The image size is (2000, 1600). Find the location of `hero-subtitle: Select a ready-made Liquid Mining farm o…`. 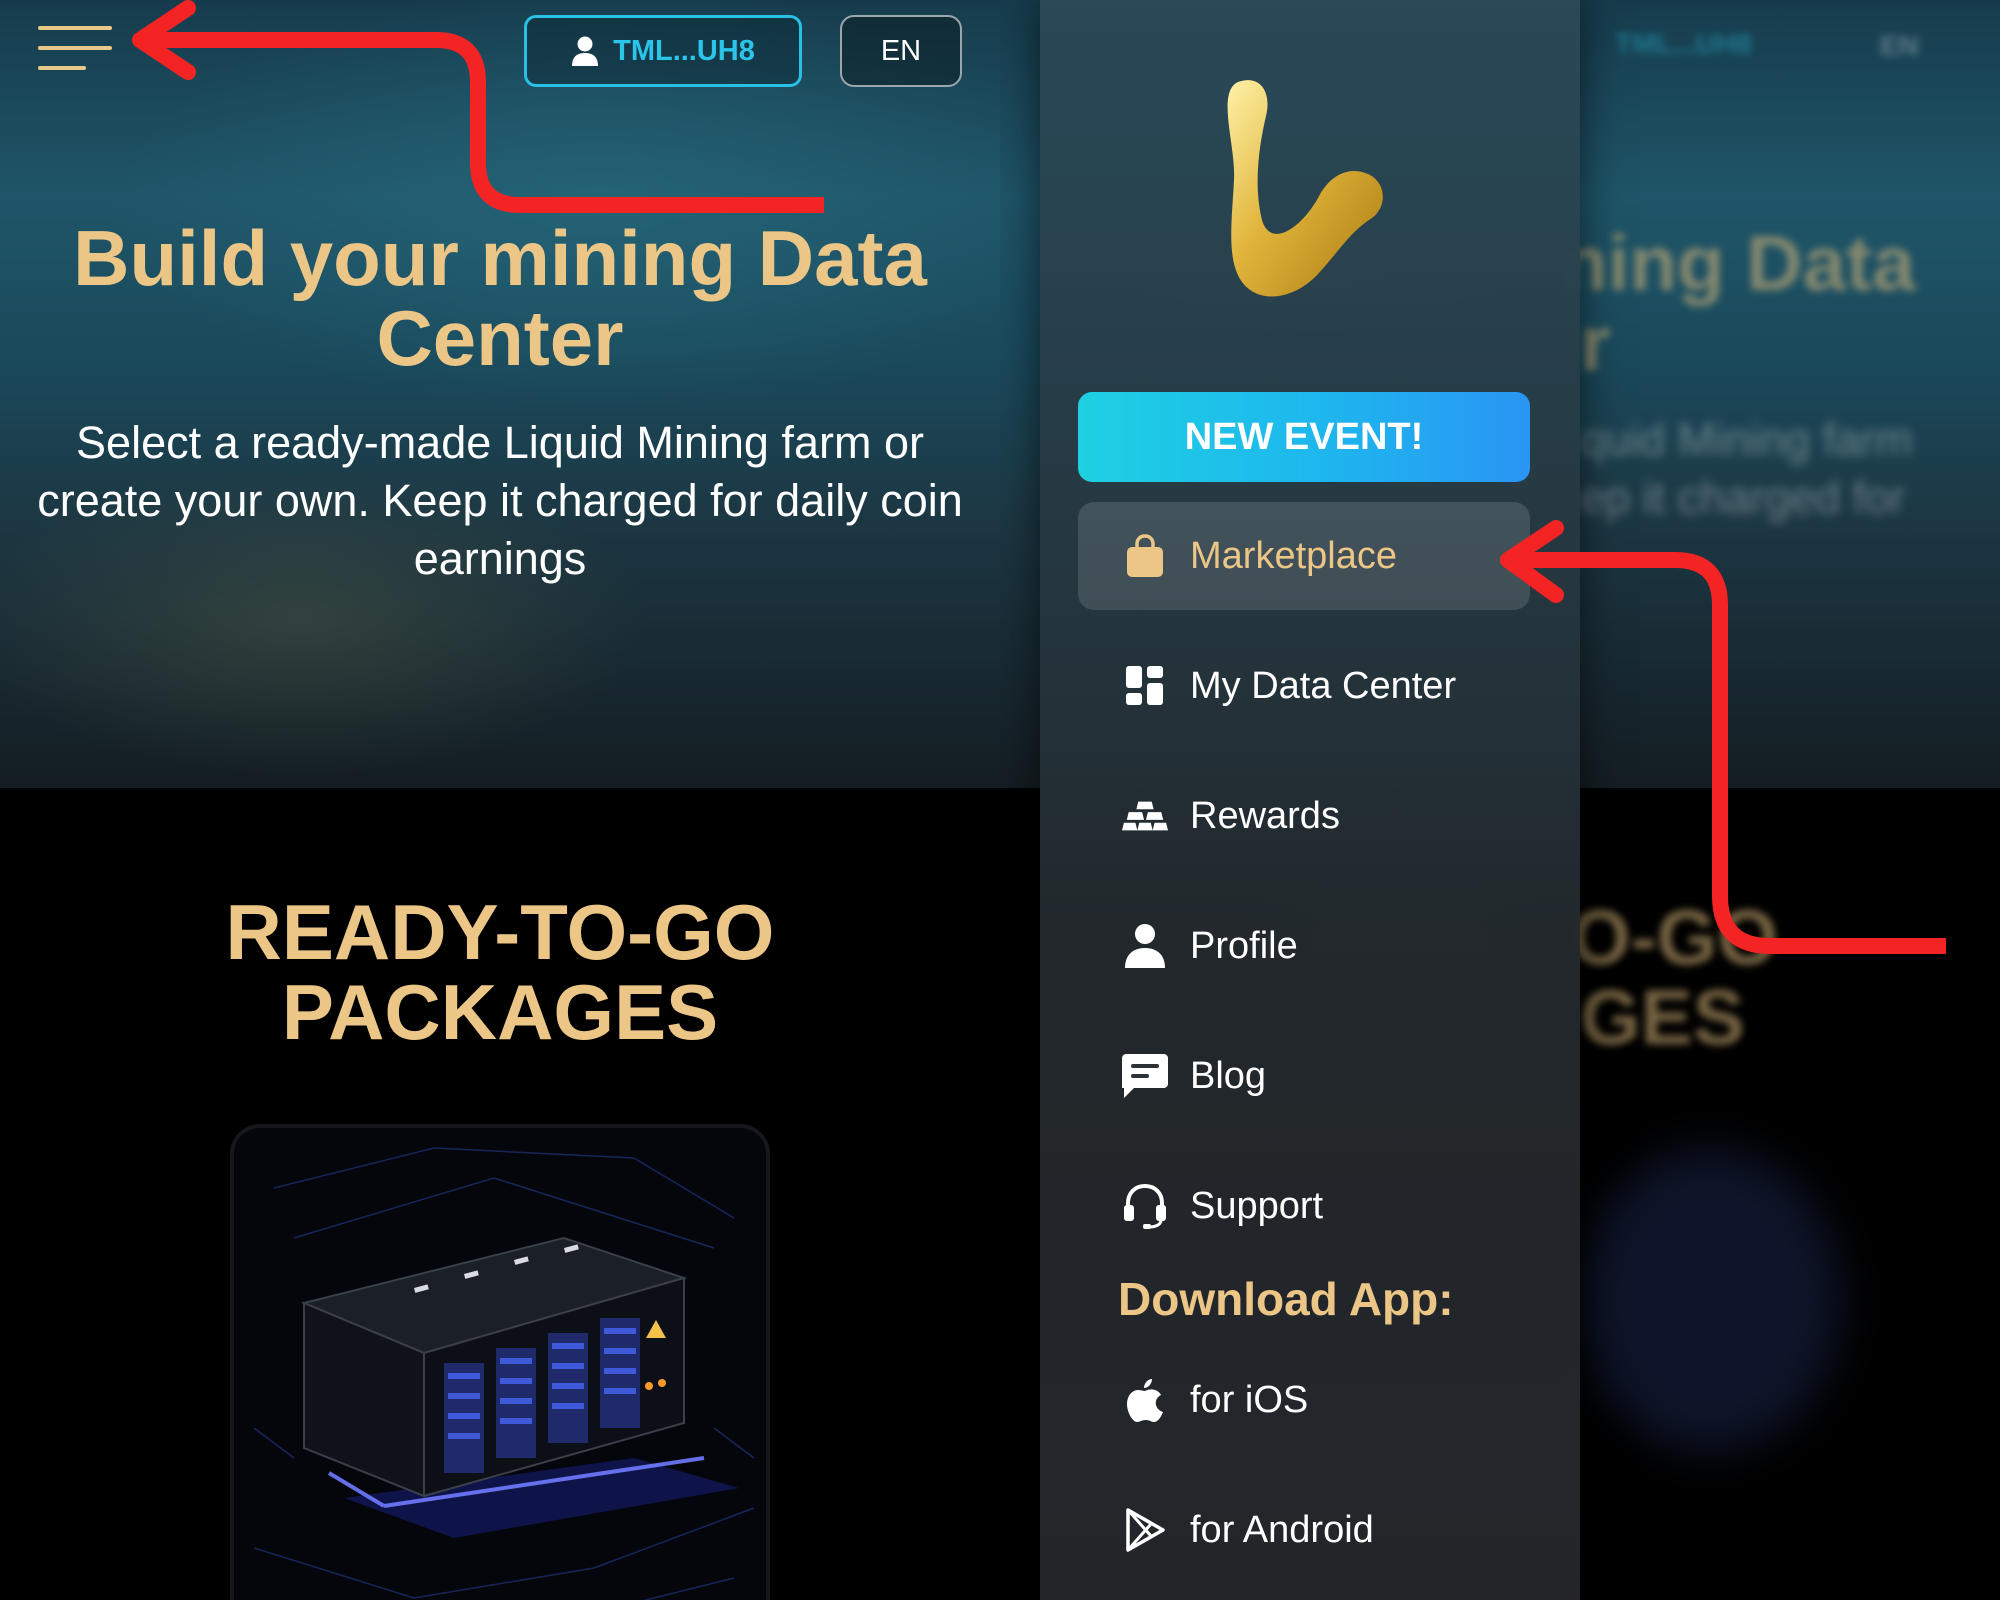

hero-subtitle: Select a ready-made Liquid Mining farm o… is located at coordinates (500, 500).